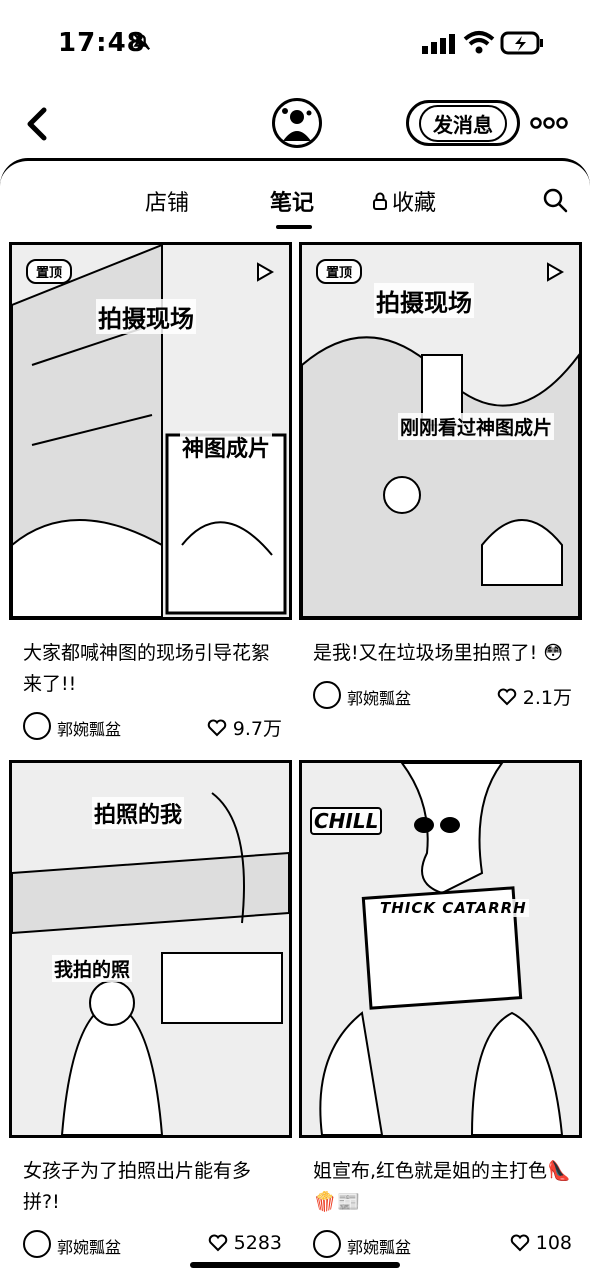 The height and width of the screenshot is (1280, 590). Describe the element at coordinates (440, 696) in the screenshot. I see `note-meta: 郭婉瓢盆 2.1万` at that location.